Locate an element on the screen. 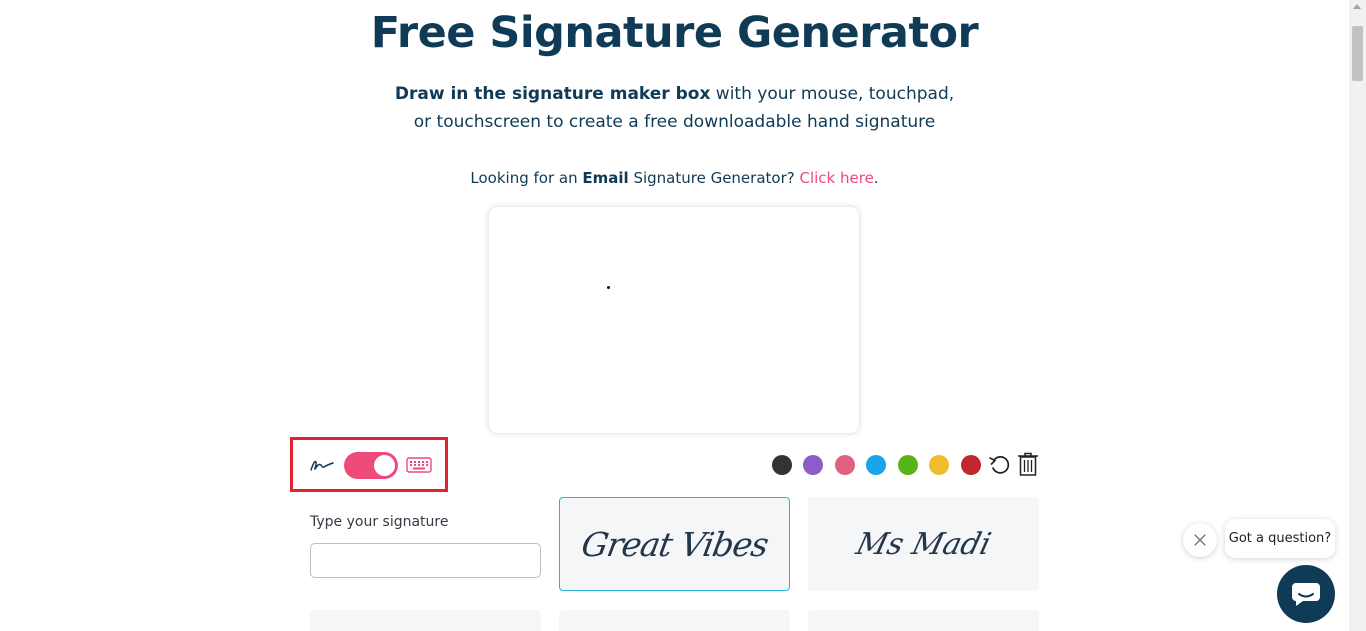 This screenshot has width=1366, height=631. page-title: Free Signature Generator is located at coordinates (674, 33).